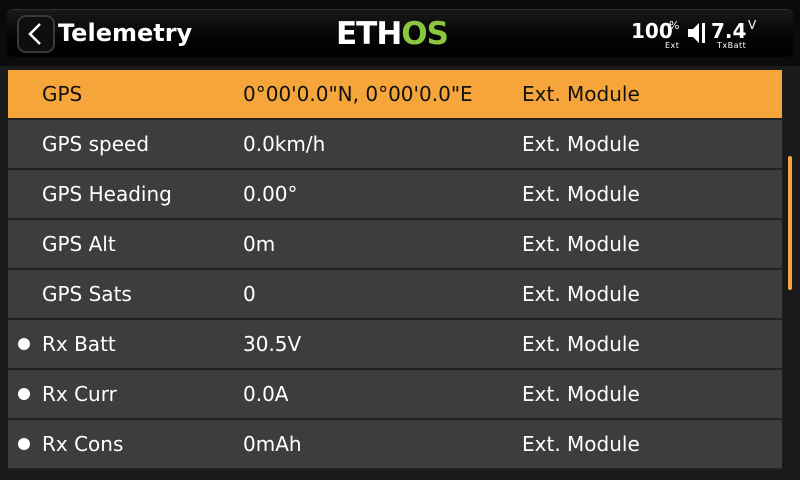 This screenshot has width=800, height=480. I want to click on speaker-icon, so click(697, 33).